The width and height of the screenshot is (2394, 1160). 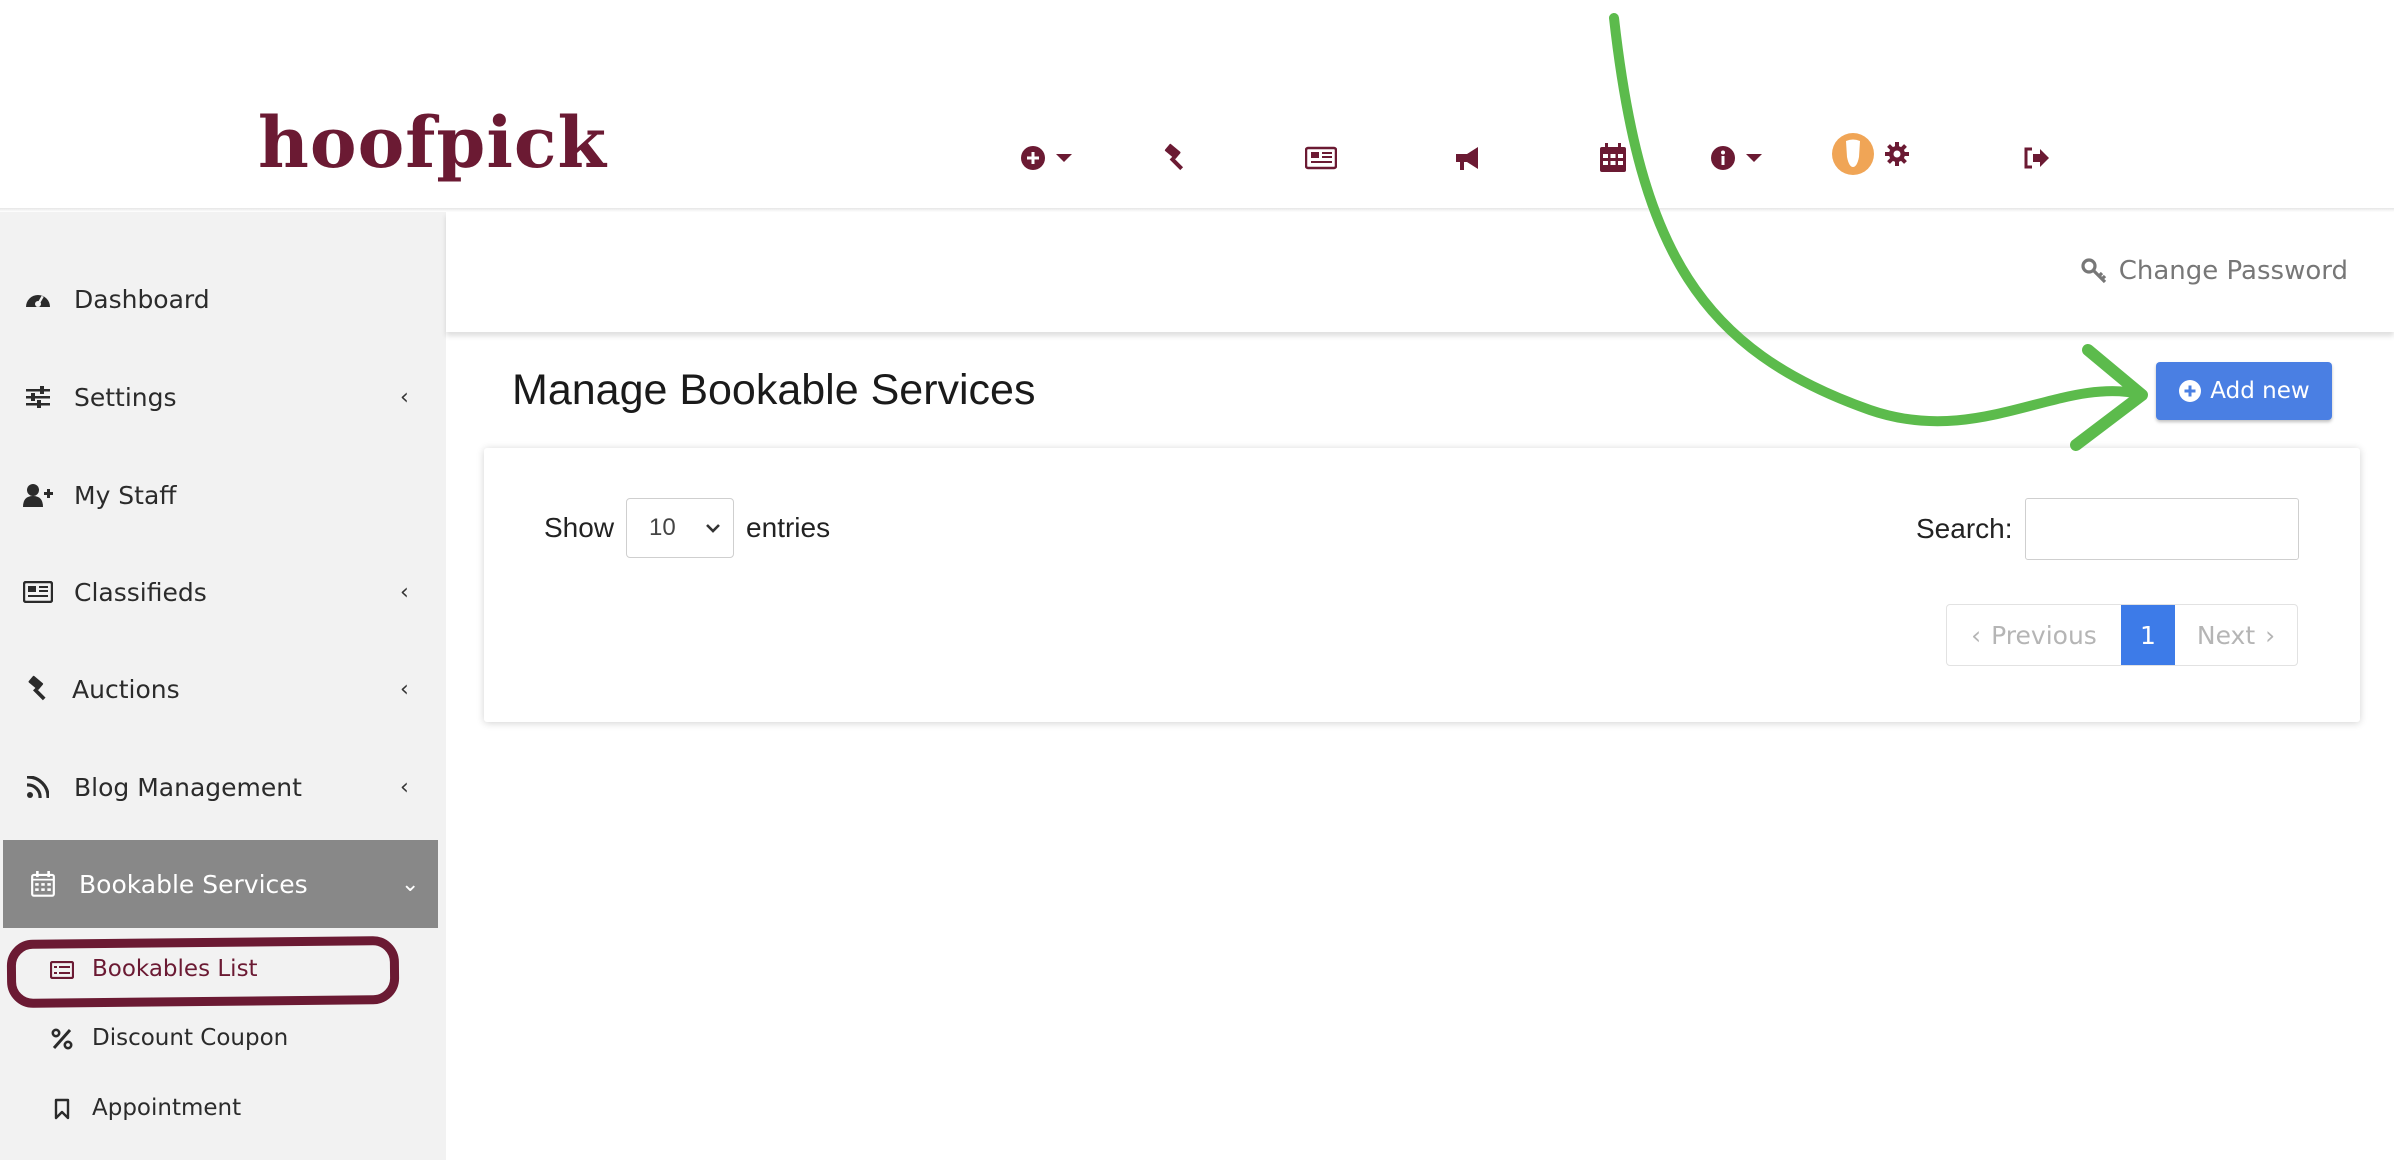 I want to click on sidebar-subitem-discount-coupon: Discount Coupon, so click(x=223, y=1039).